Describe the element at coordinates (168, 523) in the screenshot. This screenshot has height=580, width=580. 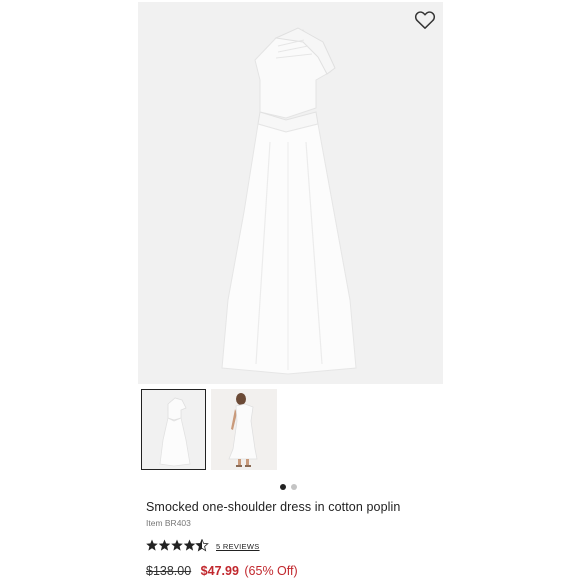
I see `item-number: Item BR403` at that location.